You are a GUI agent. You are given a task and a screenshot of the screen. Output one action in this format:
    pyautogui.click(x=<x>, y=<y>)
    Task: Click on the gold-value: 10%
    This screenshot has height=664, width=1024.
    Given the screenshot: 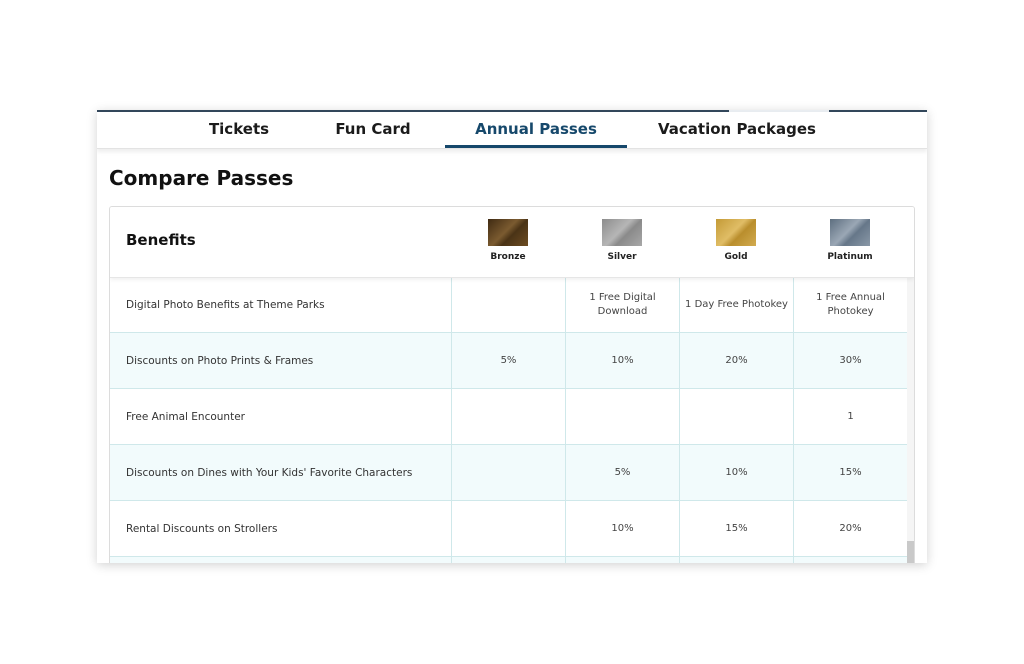 What is the action you would take?
    pyautogui.click(x=736, y=472)
    